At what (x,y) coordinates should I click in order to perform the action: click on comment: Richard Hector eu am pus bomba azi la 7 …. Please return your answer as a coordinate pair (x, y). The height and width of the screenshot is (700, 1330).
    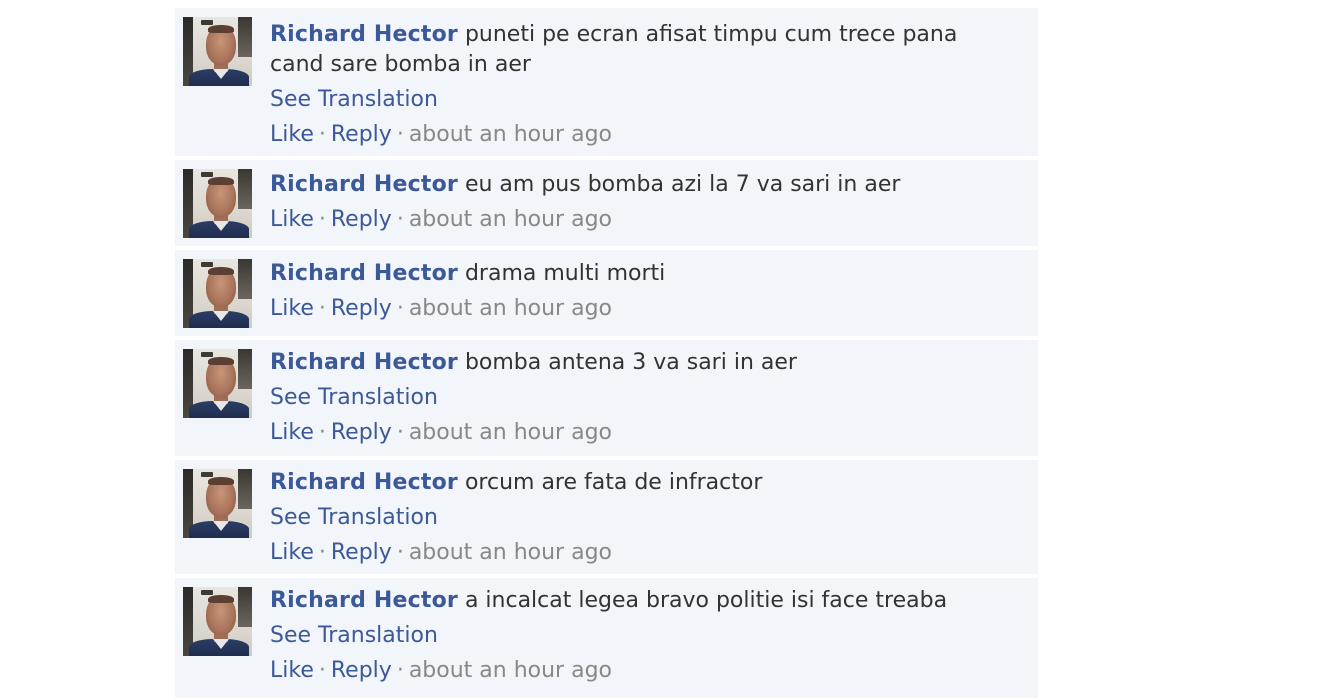
    Looking at the image, I should click on (606, 204).